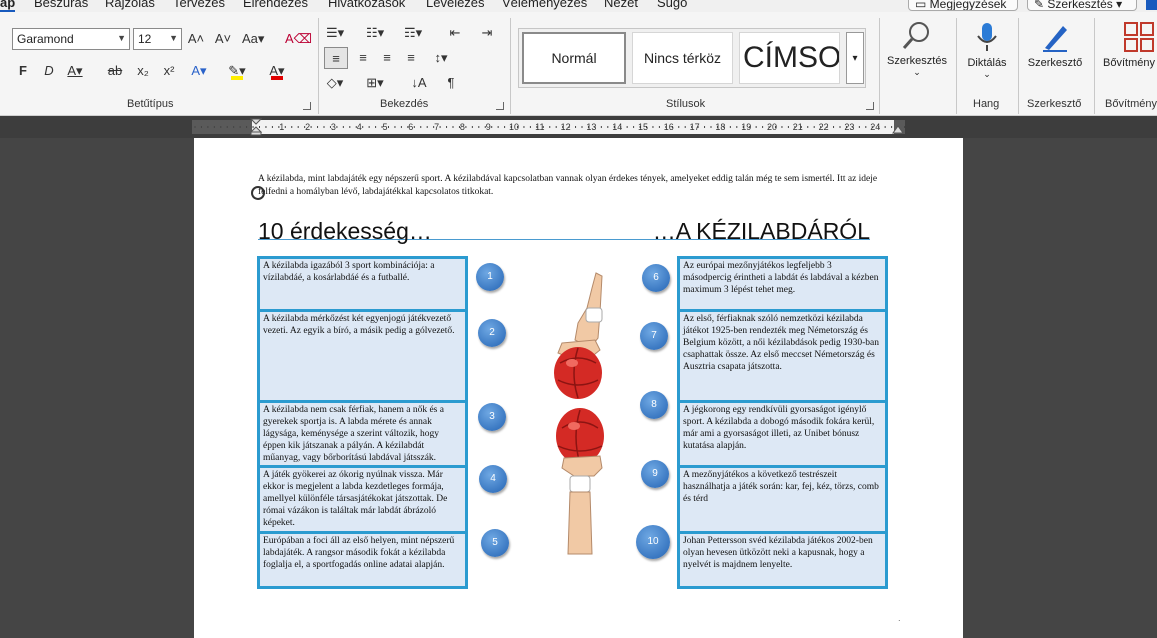 This screenshot has height=638, width=1157. I want to click on paragraph-group-label: Bekezdés, so click(404, 104).